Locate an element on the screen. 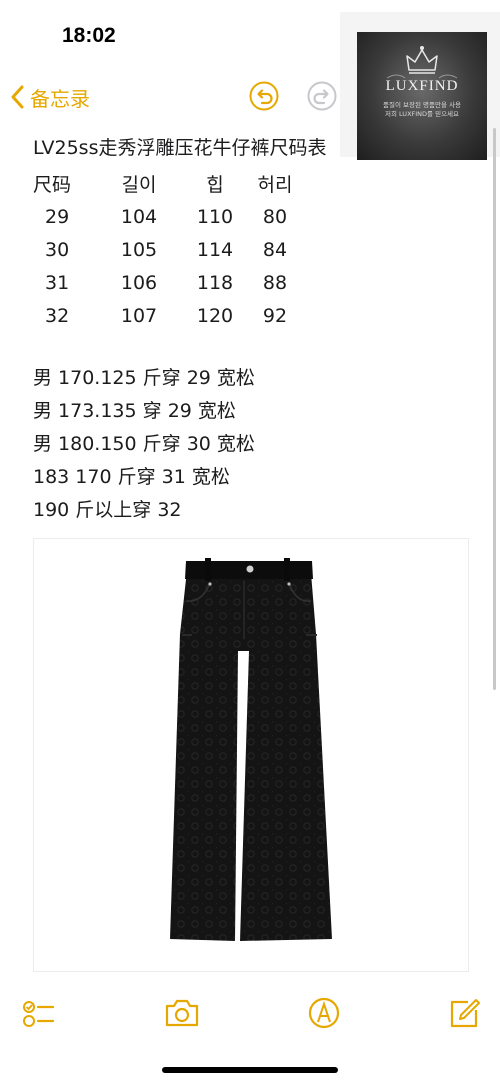 Image resolution: width=500 pixels, height=1084 pixels. fit-line: 男 180.150 斤穿 30 宽松 is located at coordinates (144, 444).